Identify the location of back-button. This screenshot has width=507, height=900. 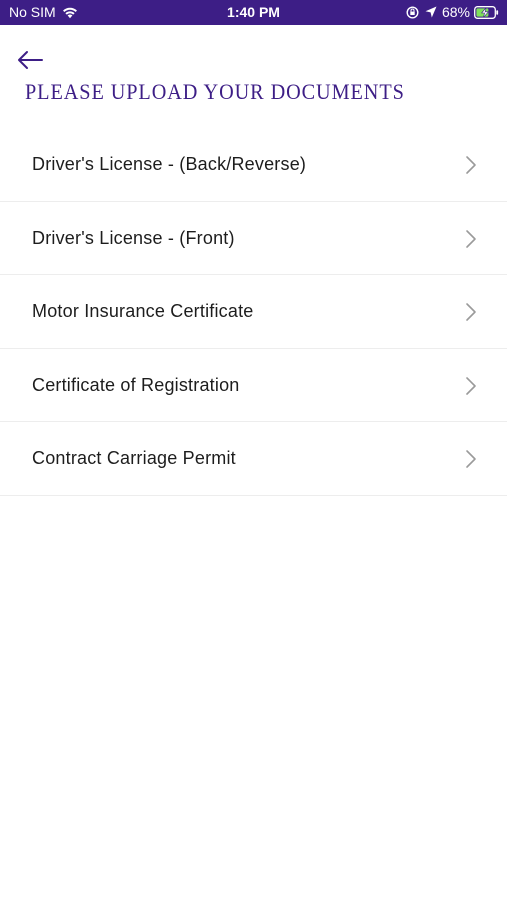
(30, 60).